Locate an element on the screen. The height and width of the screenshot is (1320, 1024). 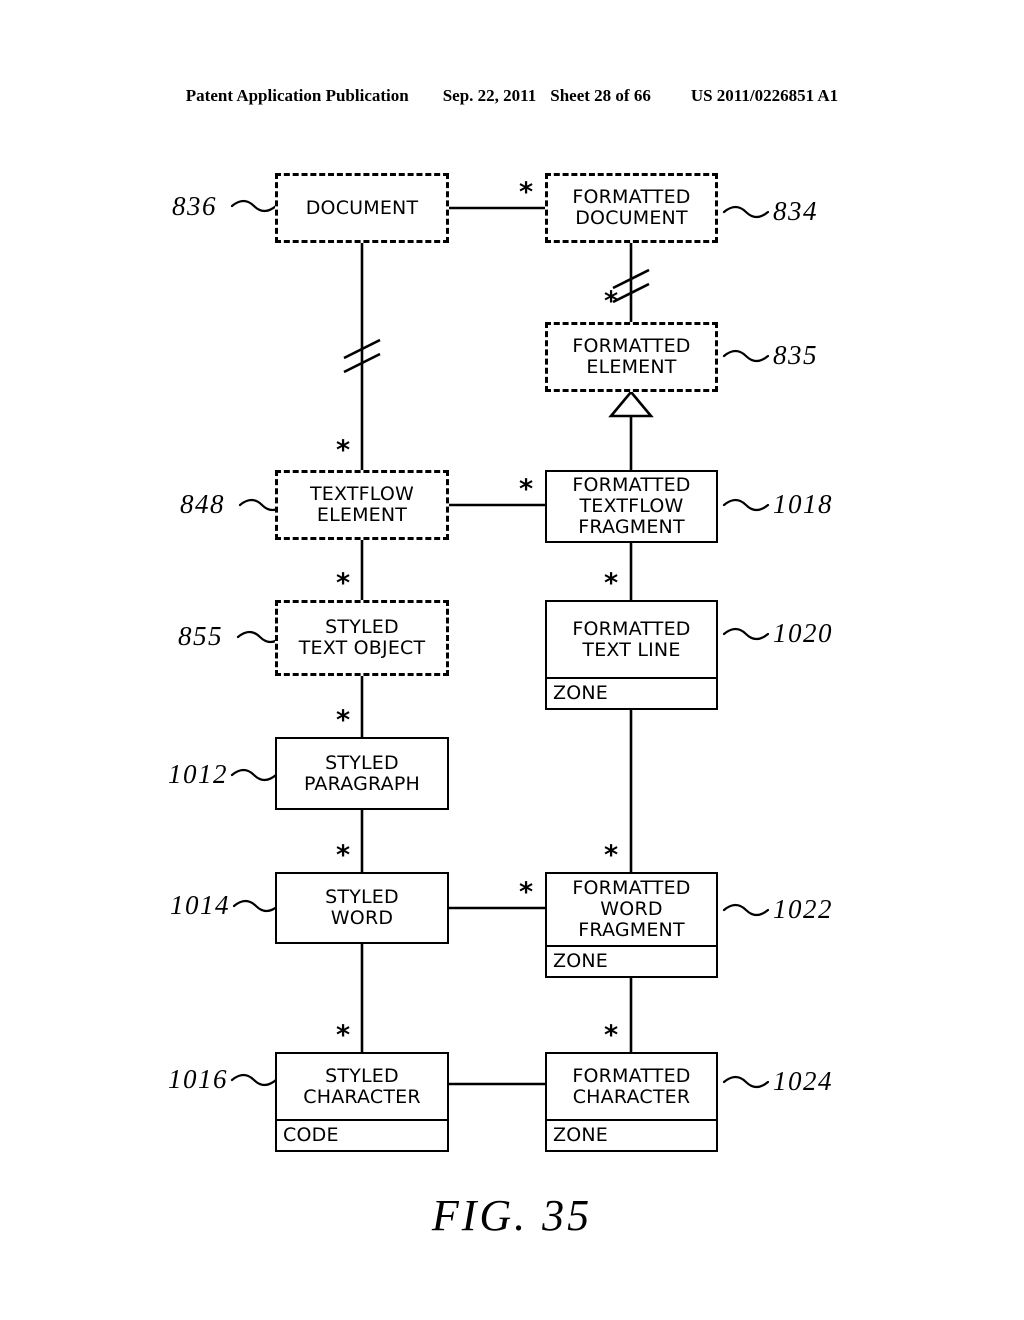
refnum-848: 848 is located at coordinates (202, 504).